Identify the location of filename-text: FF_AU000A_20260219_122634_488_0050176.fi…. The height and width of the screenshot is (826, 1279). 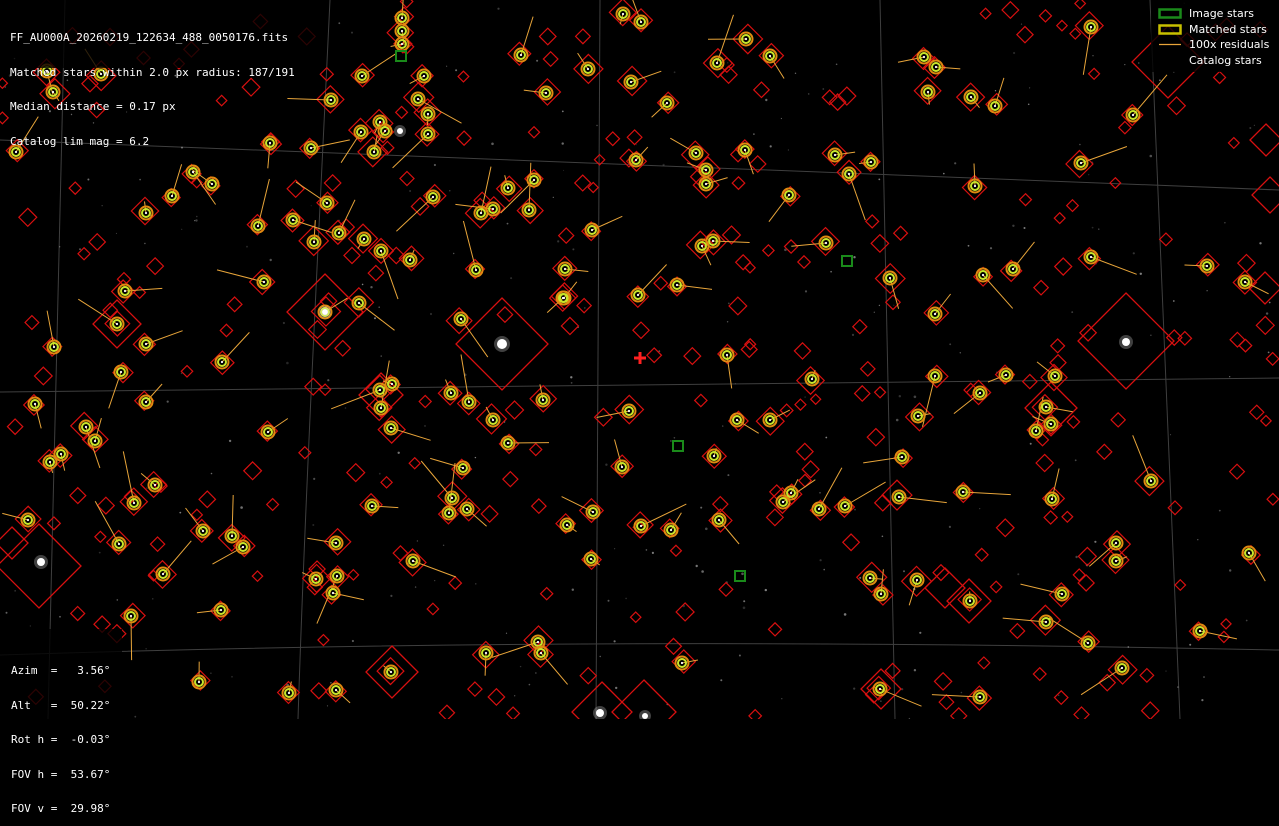
(165, 38).